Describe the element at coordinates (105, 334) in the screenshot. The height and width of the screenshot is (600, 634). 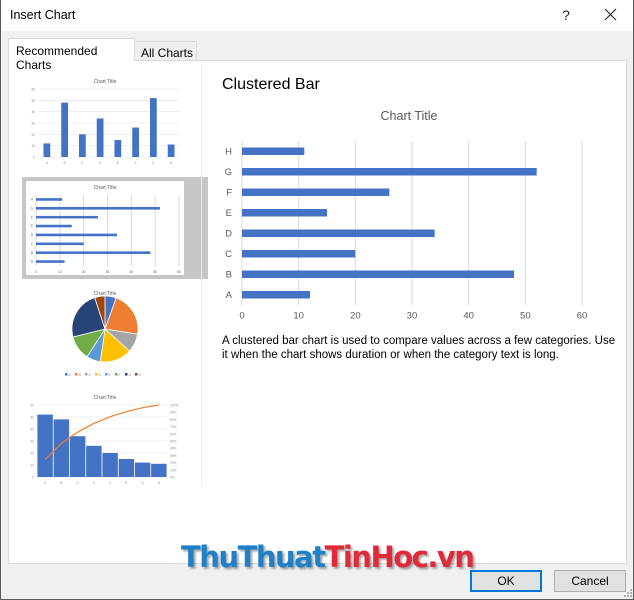
I see `pie-thumbnail-chart: Chart TitleA B C D E F G H` at that location.